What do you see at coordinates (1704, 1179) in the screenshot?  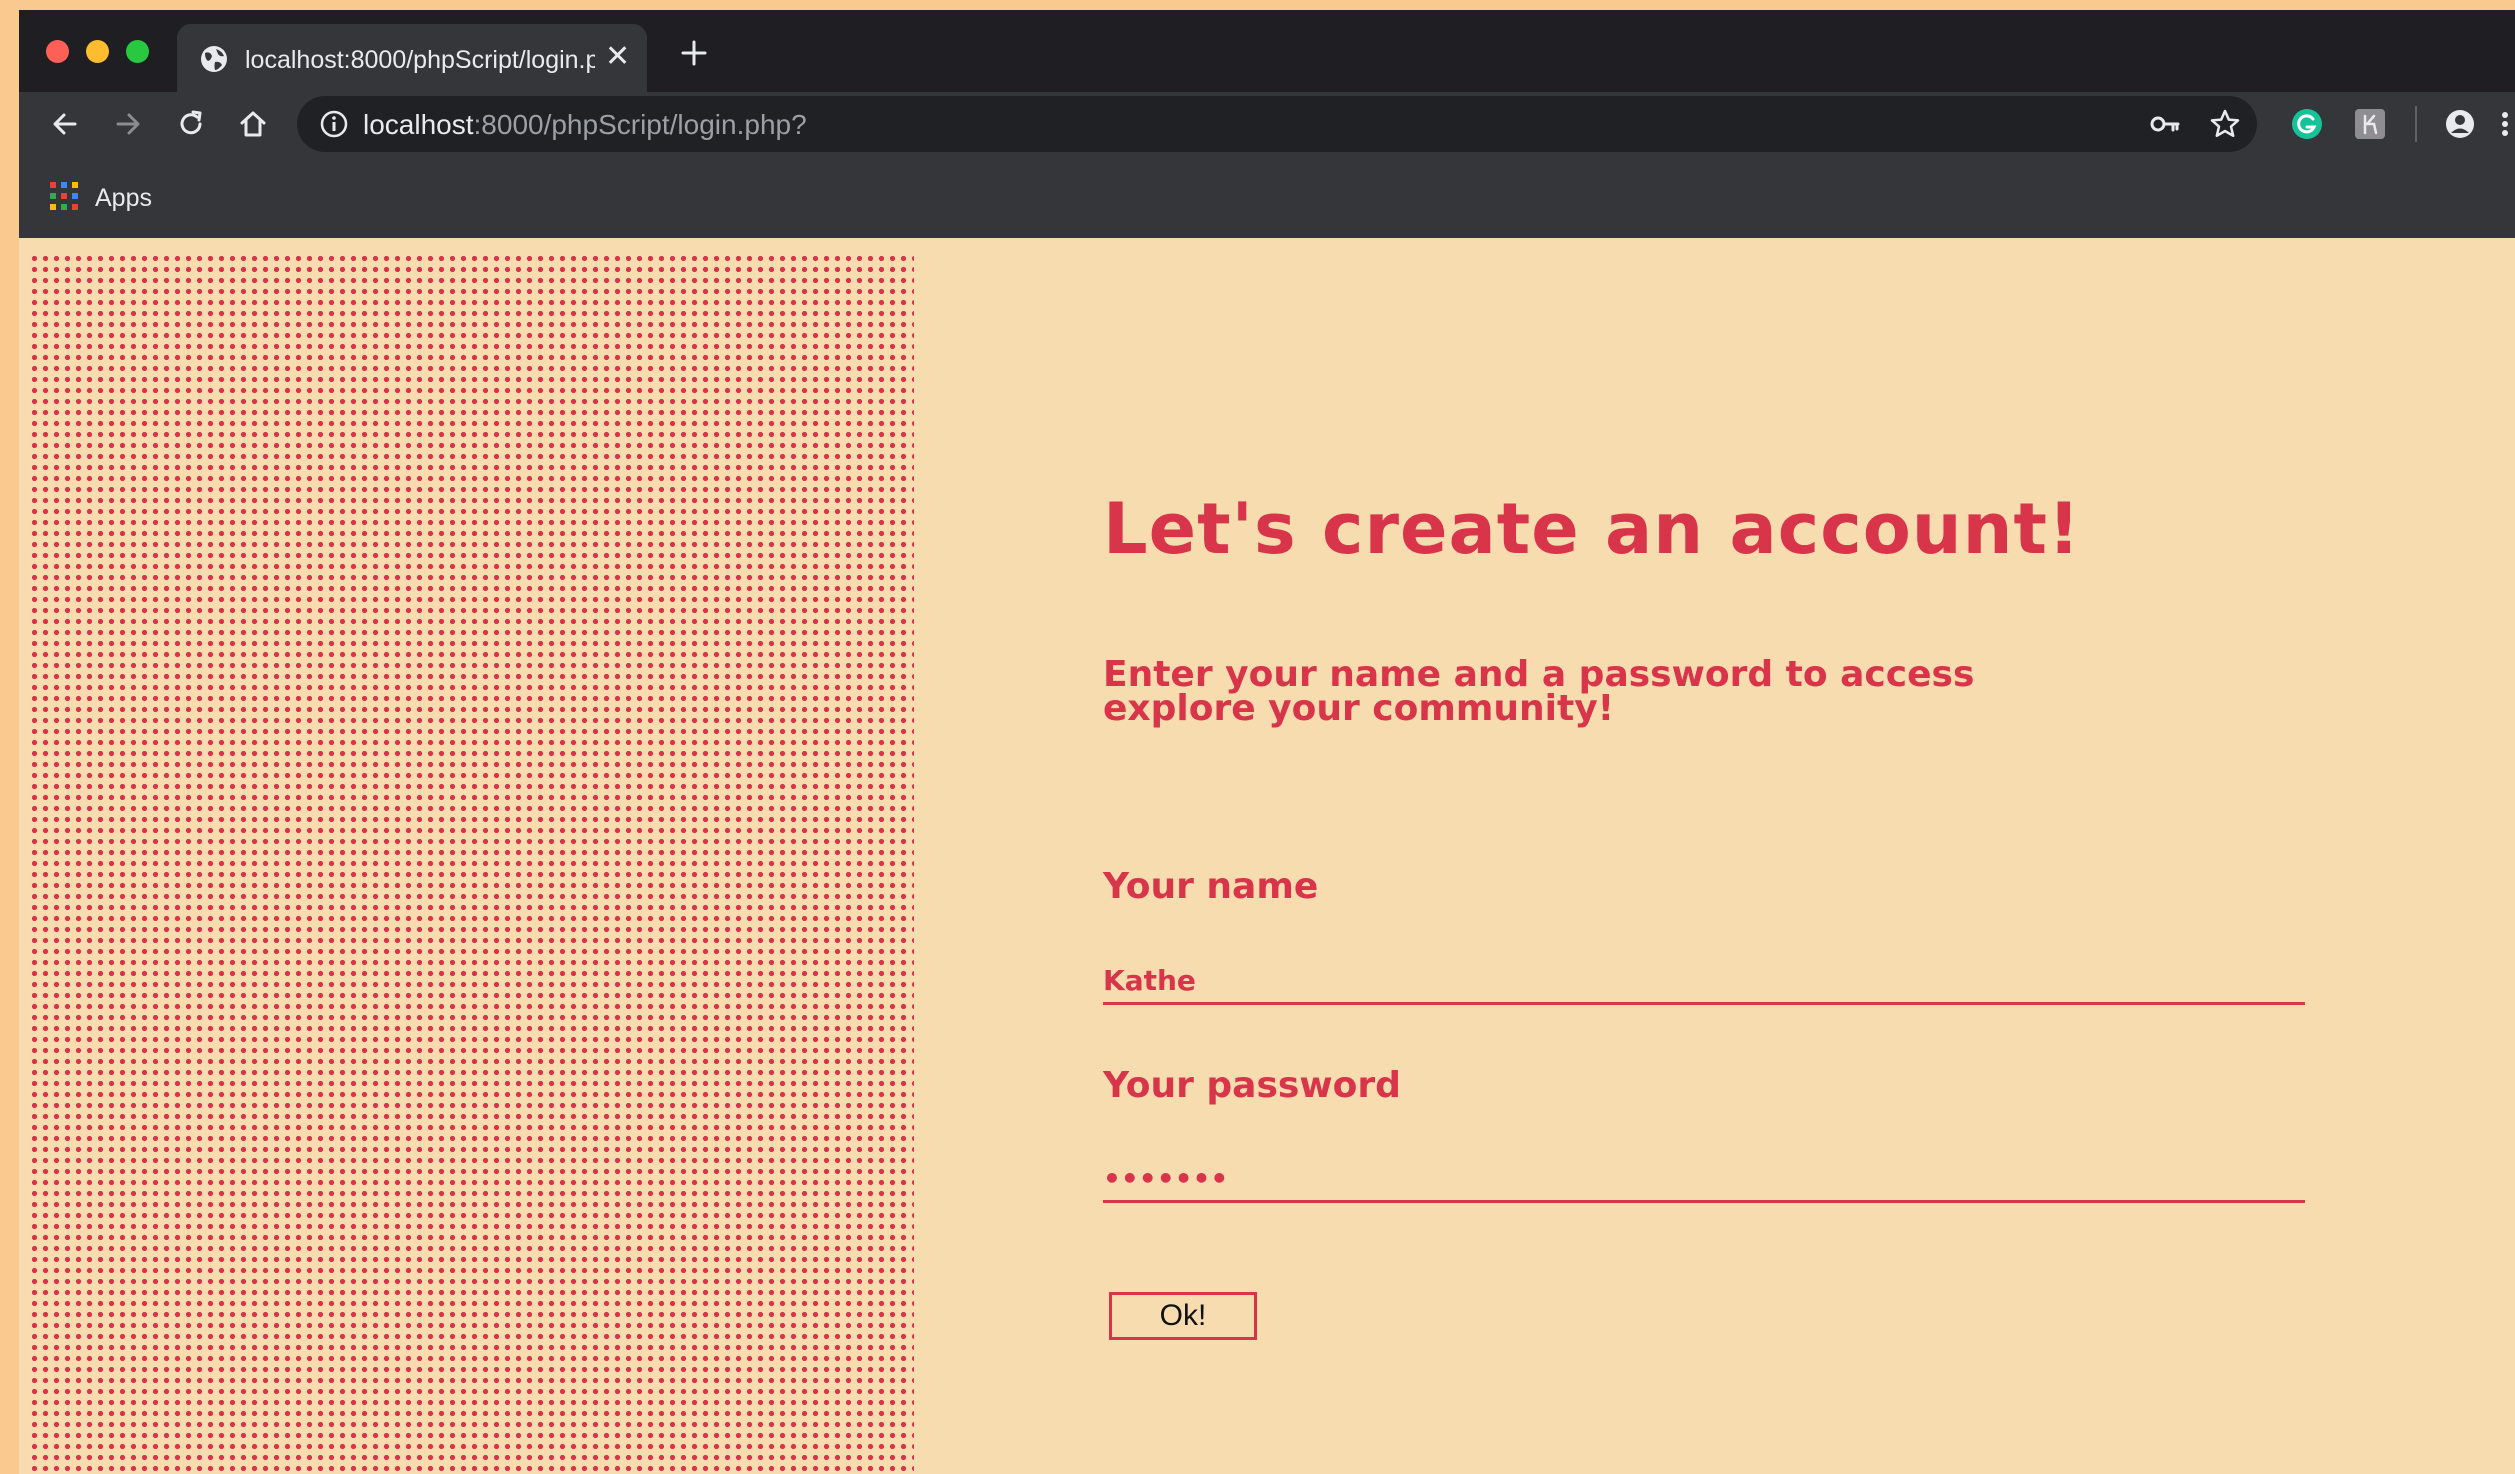 I see `password-input` at bounding box center [1704, 1179].